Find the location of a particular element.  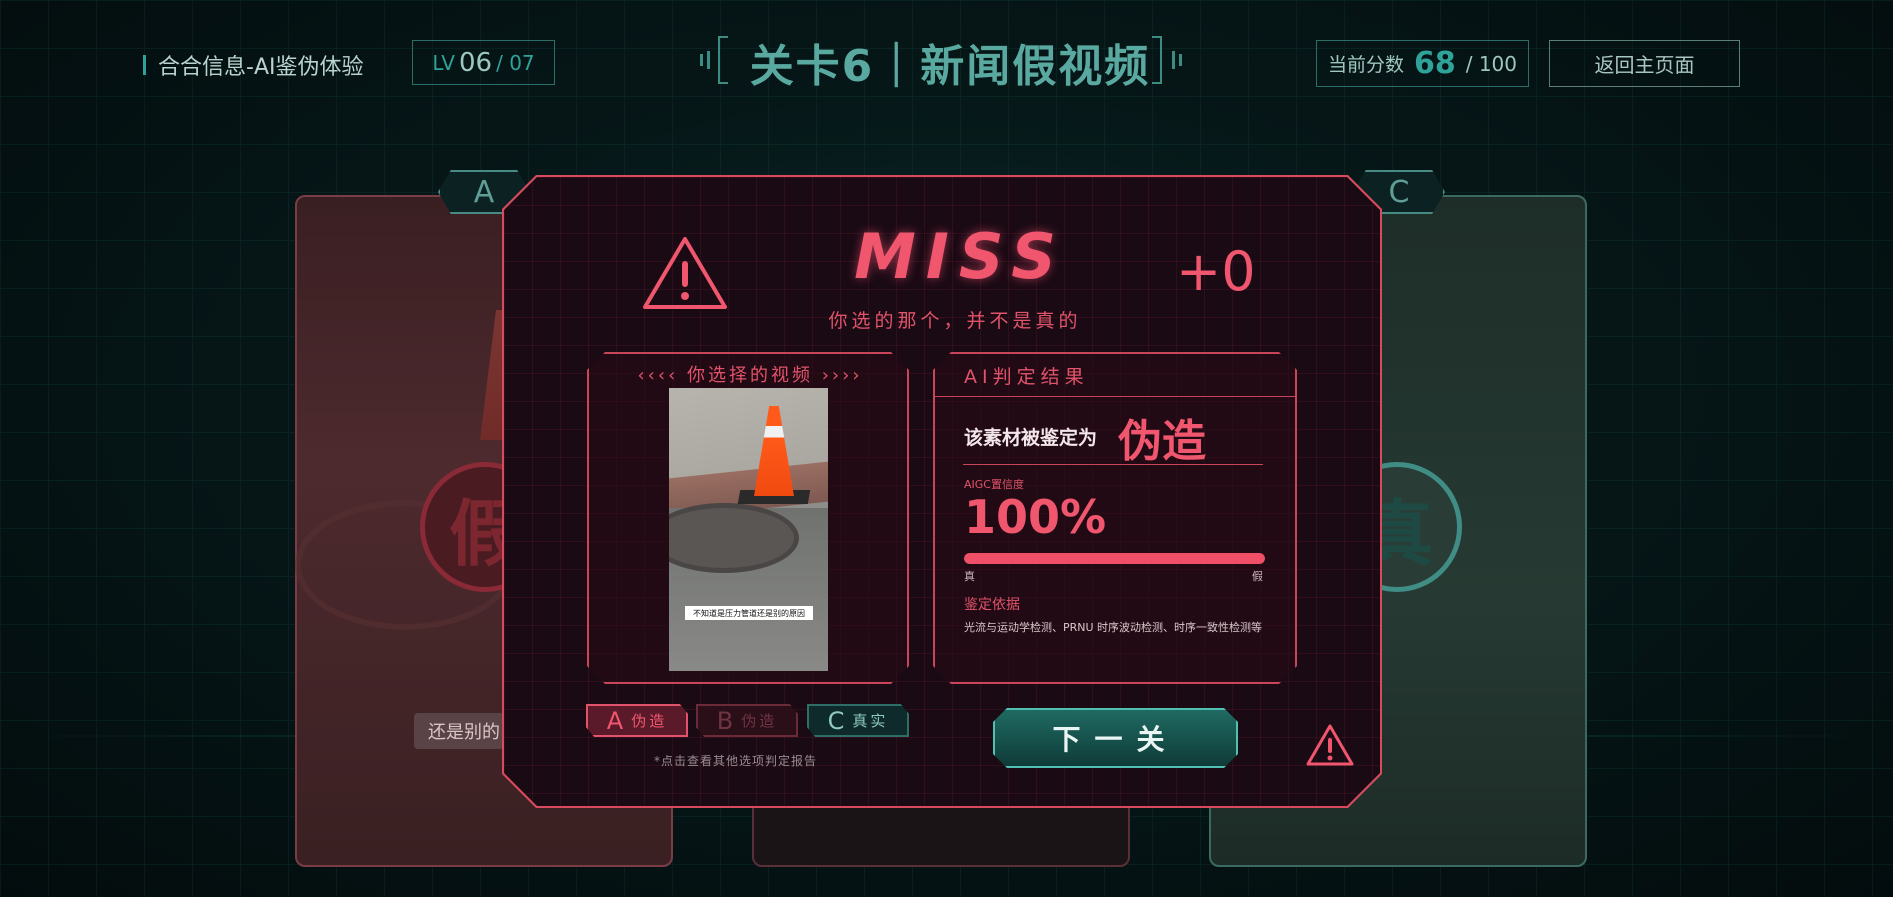

video-caption: 不知道是压力管道还是别的原因 is located at coordinates (749, 613).